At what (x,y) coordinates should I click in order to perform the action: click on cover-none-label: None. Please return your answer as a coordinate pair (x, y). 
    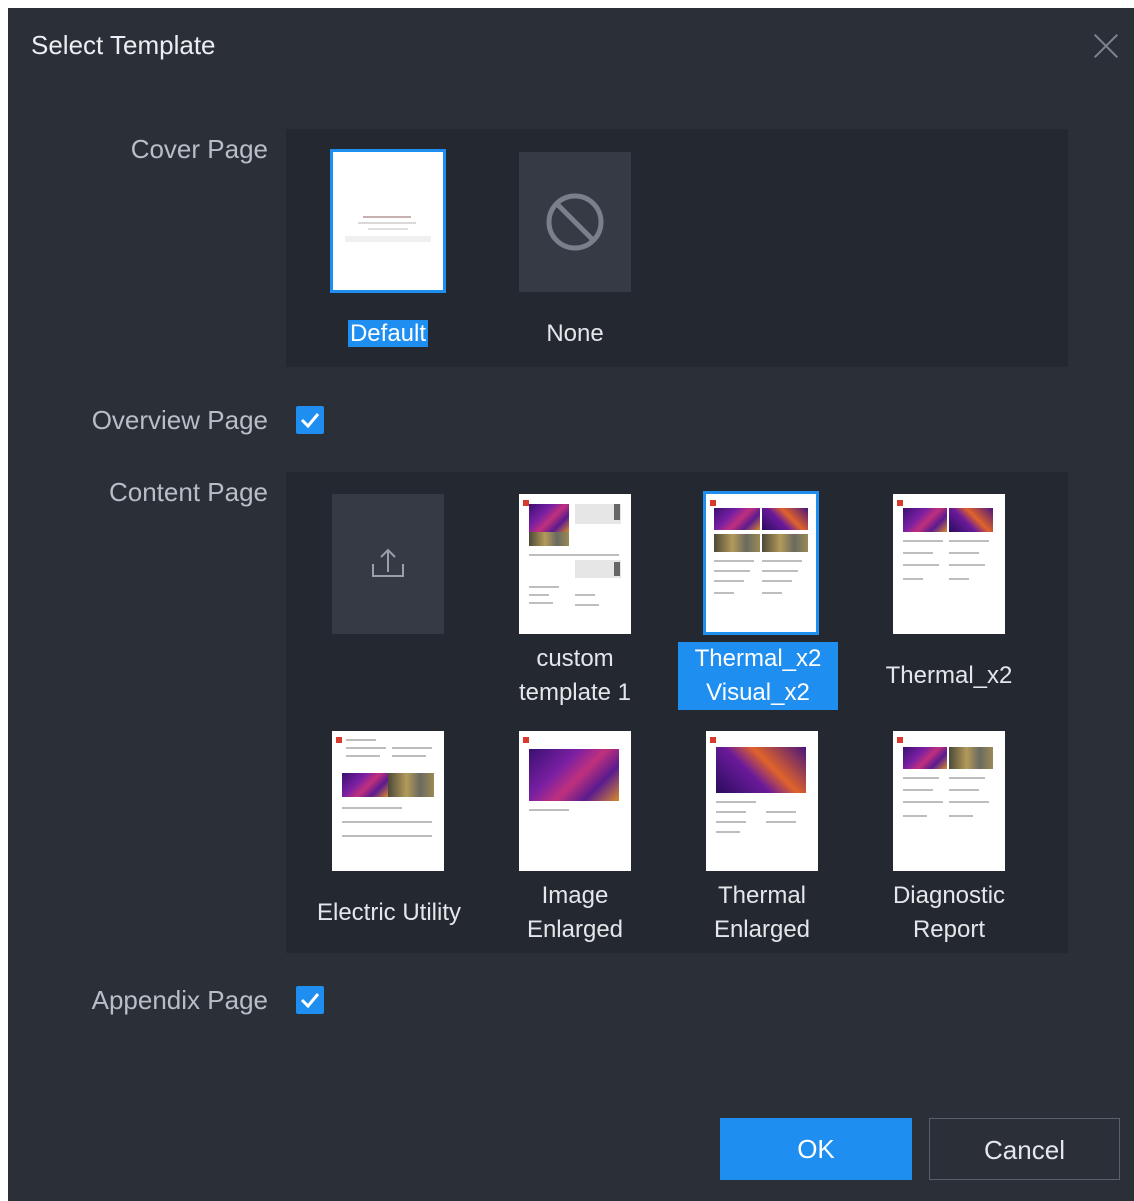
    Looking at the image, I should click on (575, 334).